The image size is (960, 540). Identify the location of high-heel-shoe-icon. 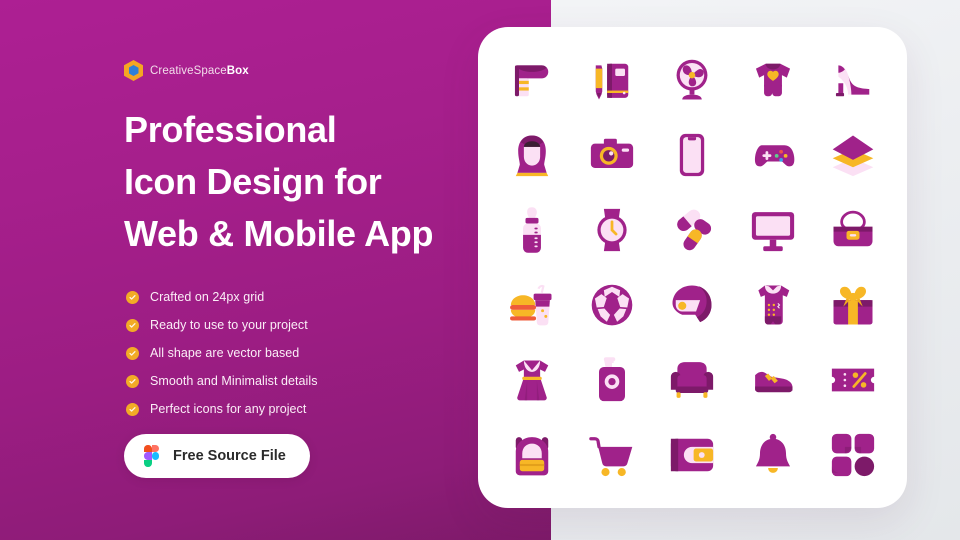
(852, 81).